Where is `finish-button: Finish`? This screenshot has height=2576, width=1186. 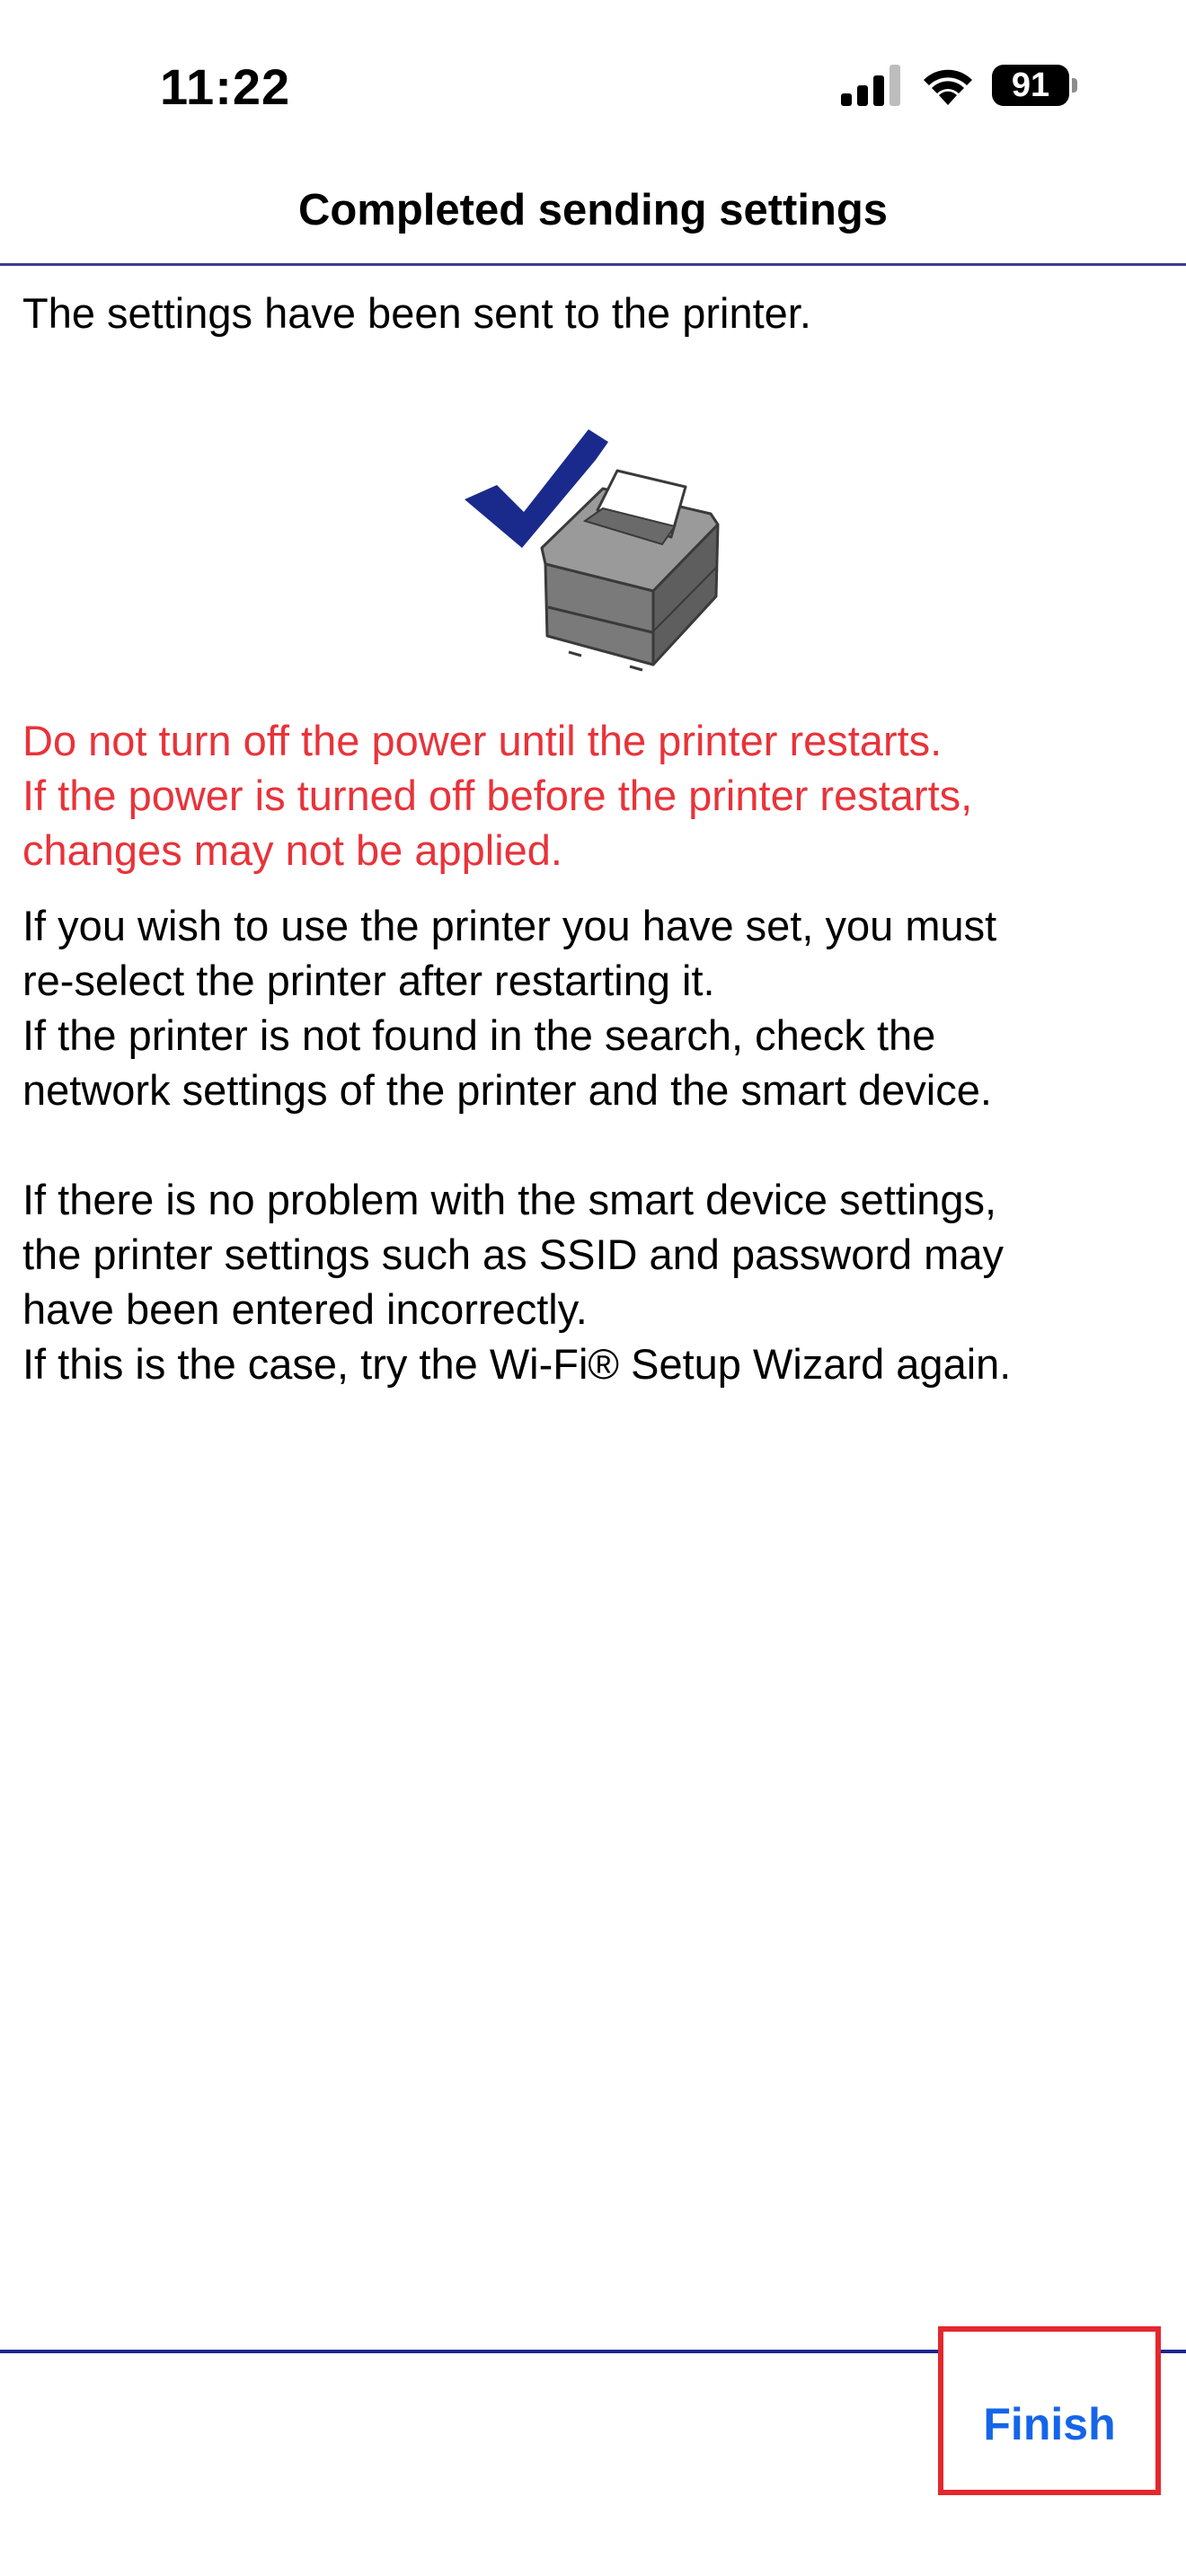 finish-button: Finish is located at coordinates (1049, 2410).